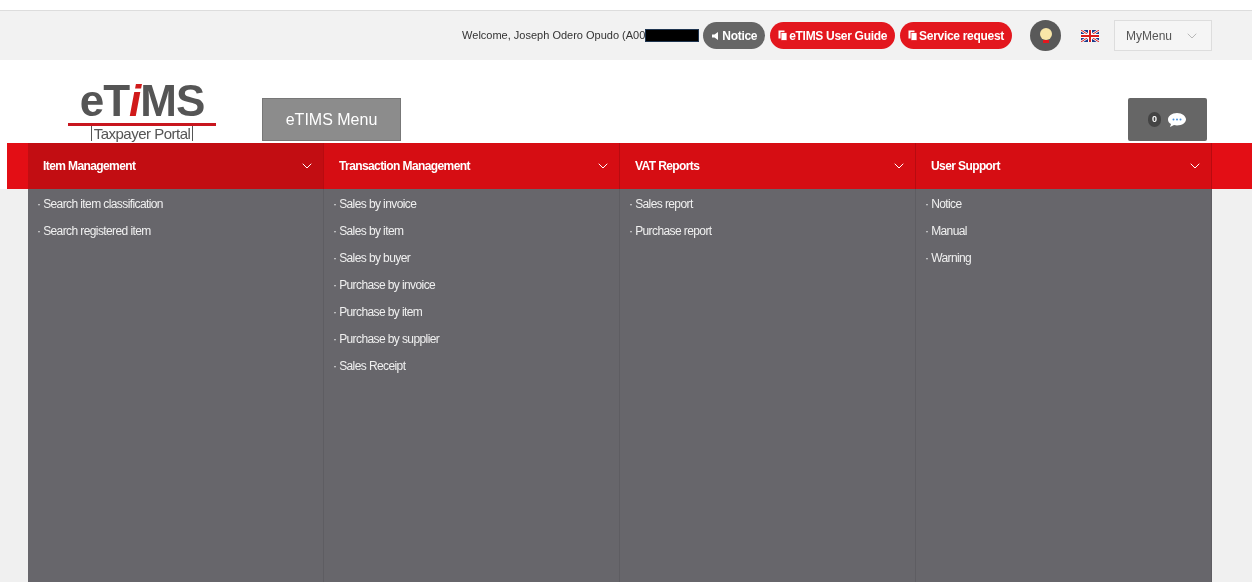 Image resolution: width=1252 pixels, height=582 pixels. What do you see at coordinates (833, 35) in the screenshot?
I see `header-button: eTIMS User Guide` at bounding box center [833, 35].